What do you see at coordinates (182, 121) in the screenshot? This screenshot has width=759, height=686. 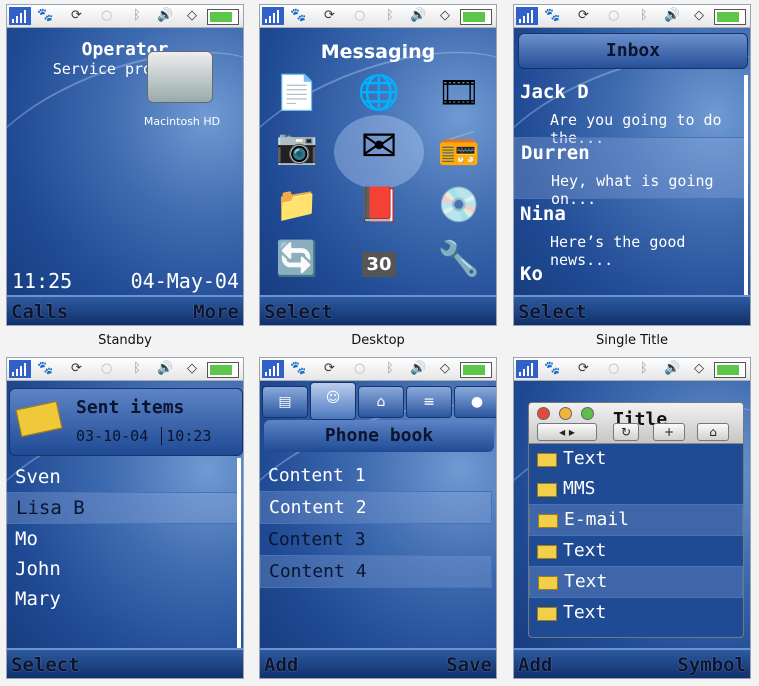 I see `disk-label: Macintosh HD` at bounding box center [182, 121].